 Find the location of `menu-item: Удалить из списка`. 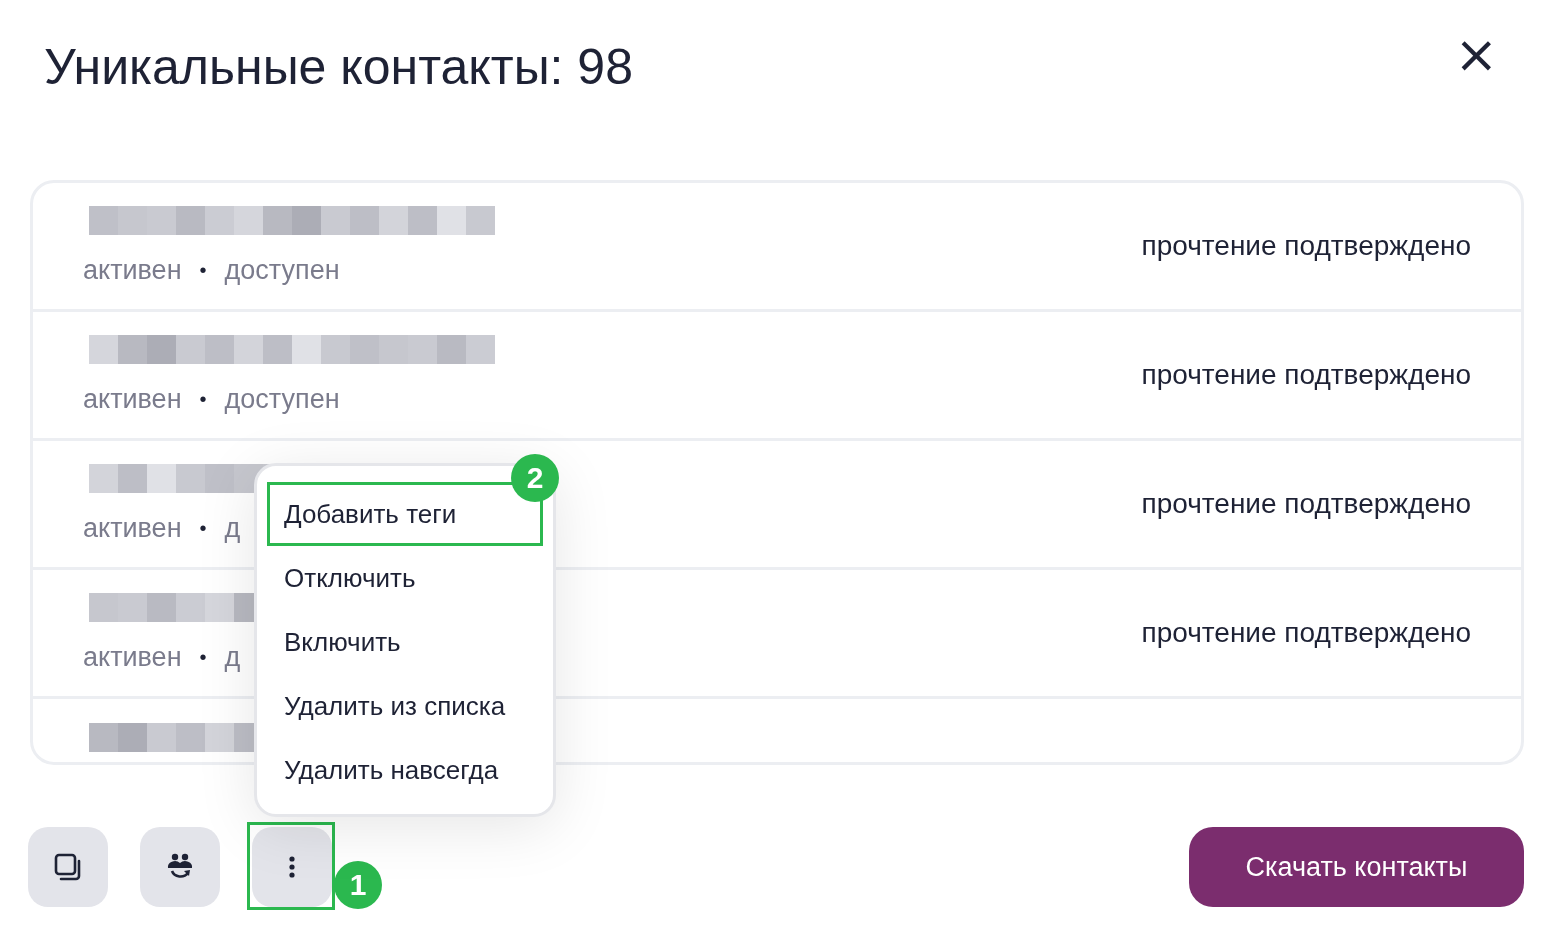

menu-item: Удалить из списка is located at coordinates (405, 706).